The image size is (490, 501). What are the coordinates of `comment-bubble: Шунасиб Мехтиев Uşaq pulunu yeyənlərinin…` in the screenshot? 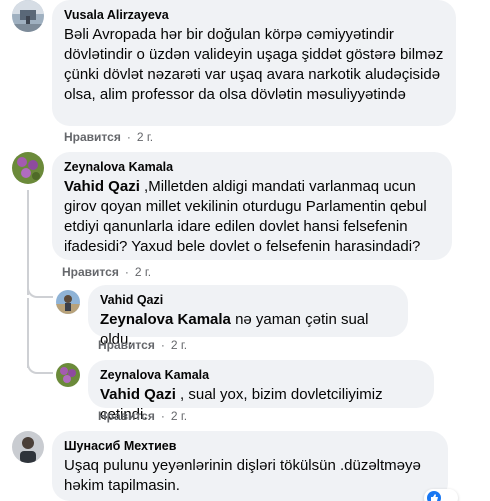 It's located at (250, 466).